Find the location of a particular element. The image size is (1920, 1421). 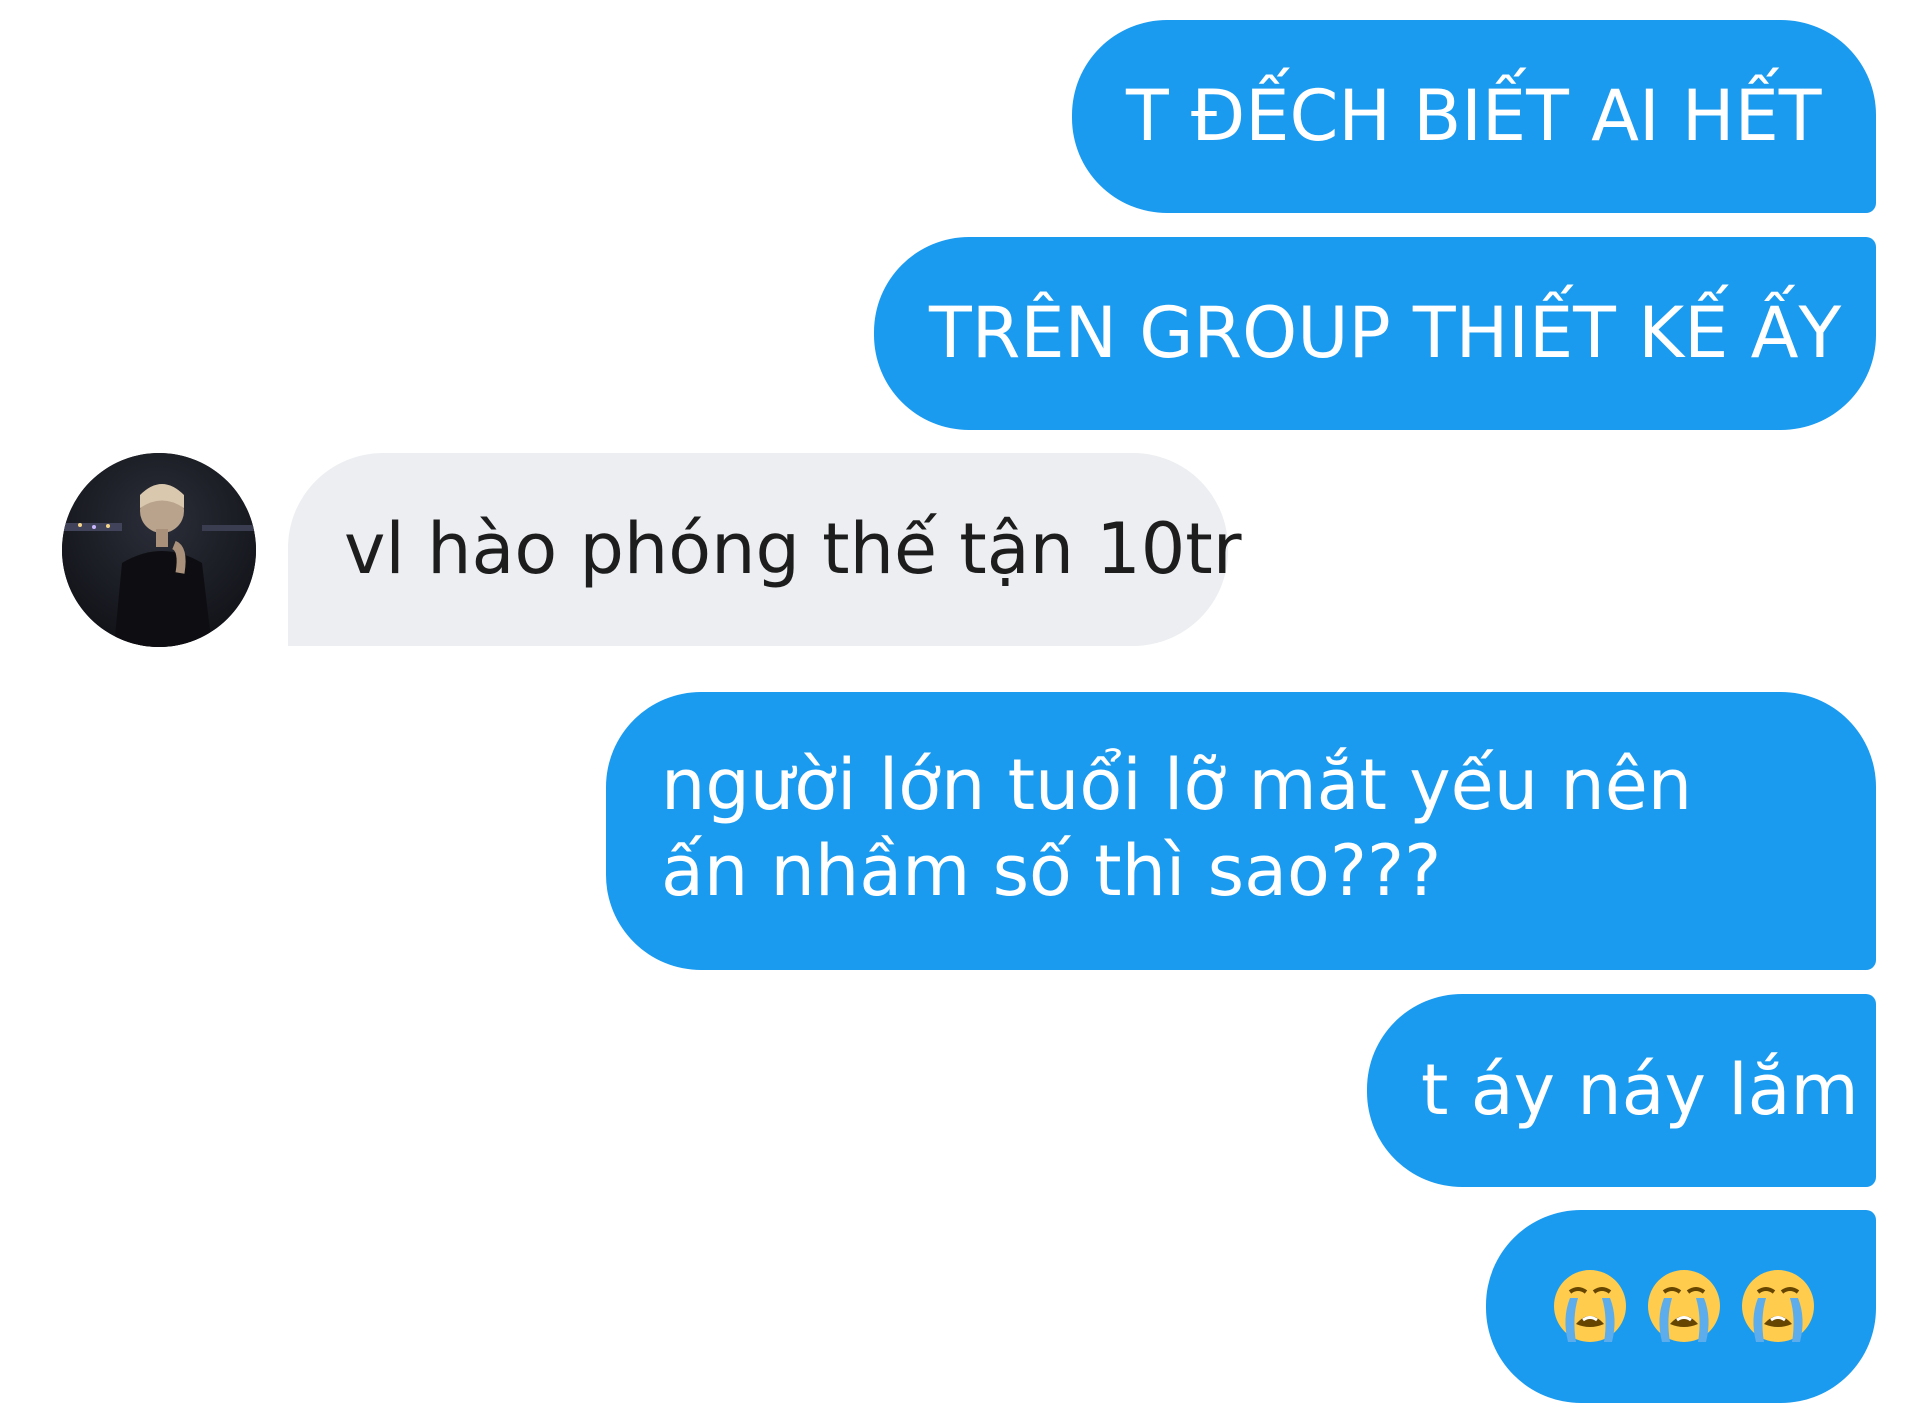

user-photo-avatar-icon is located at coordinates (159, 550).